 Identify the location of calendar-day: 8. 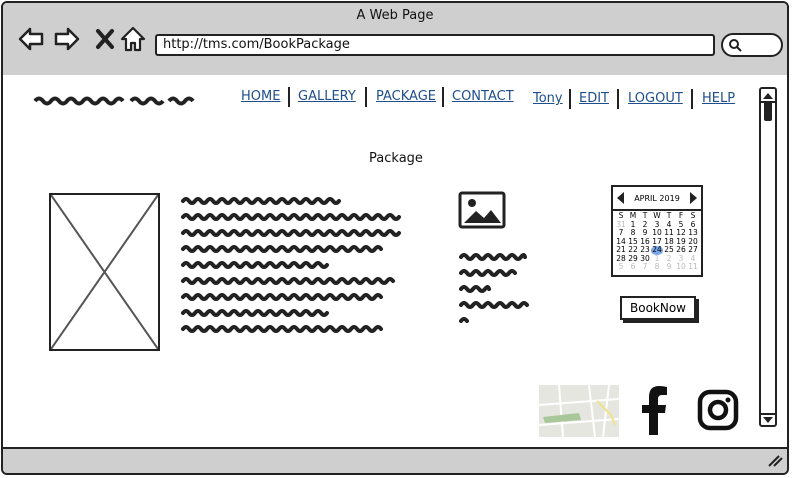
(657, 267).